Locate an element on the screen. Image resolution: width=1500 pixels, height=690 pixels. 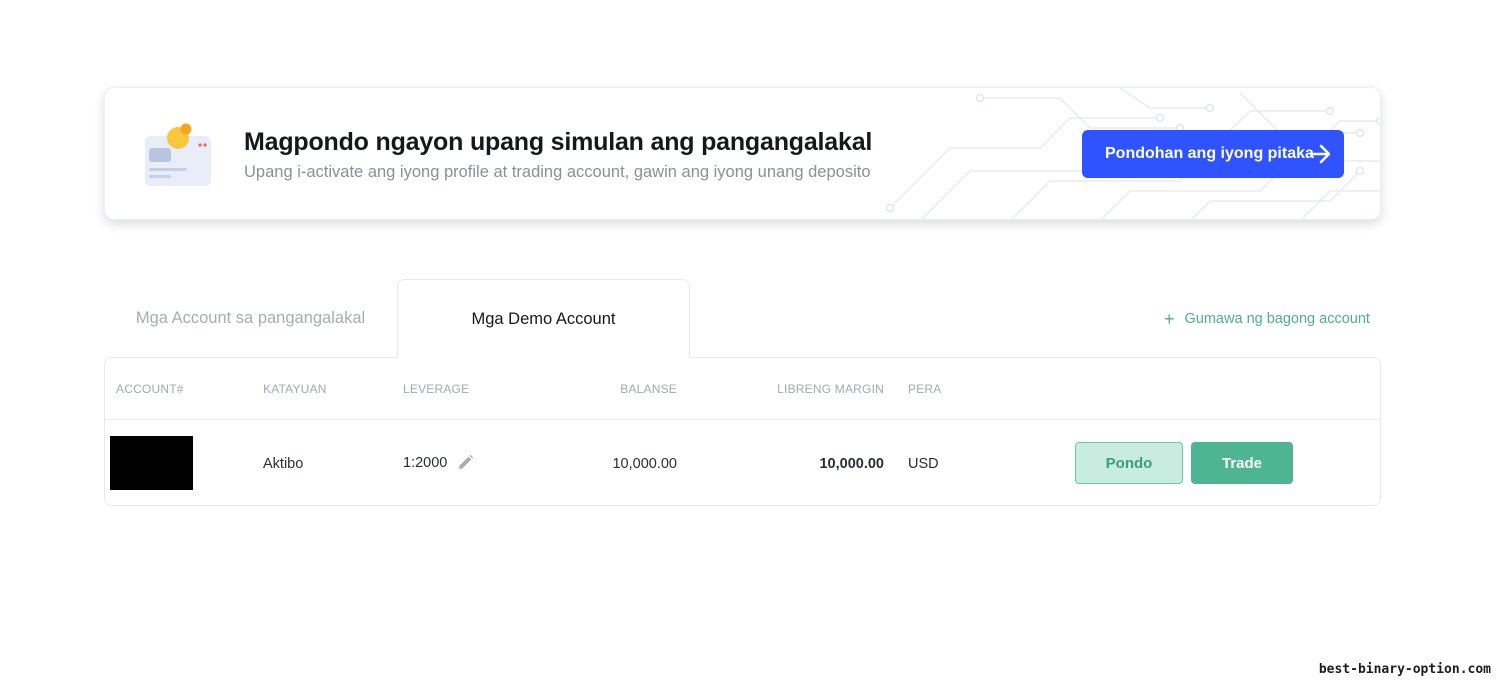
create-account-label: Gumawa ng bagong account is located at coordinates (1277, 319).